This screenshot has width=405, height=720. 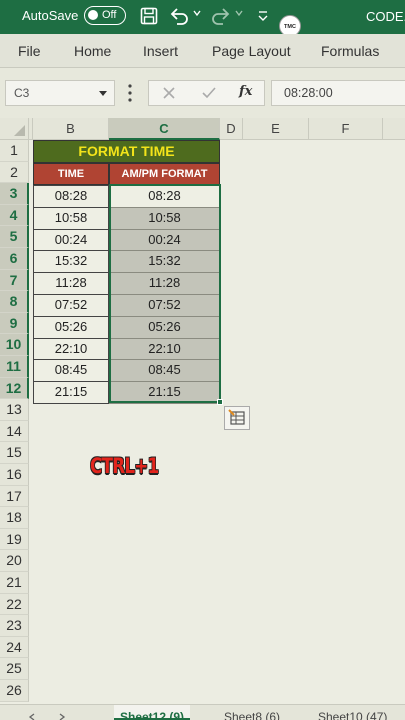 I want to click on time-cell: 05:26, so click(x=71, y=327).